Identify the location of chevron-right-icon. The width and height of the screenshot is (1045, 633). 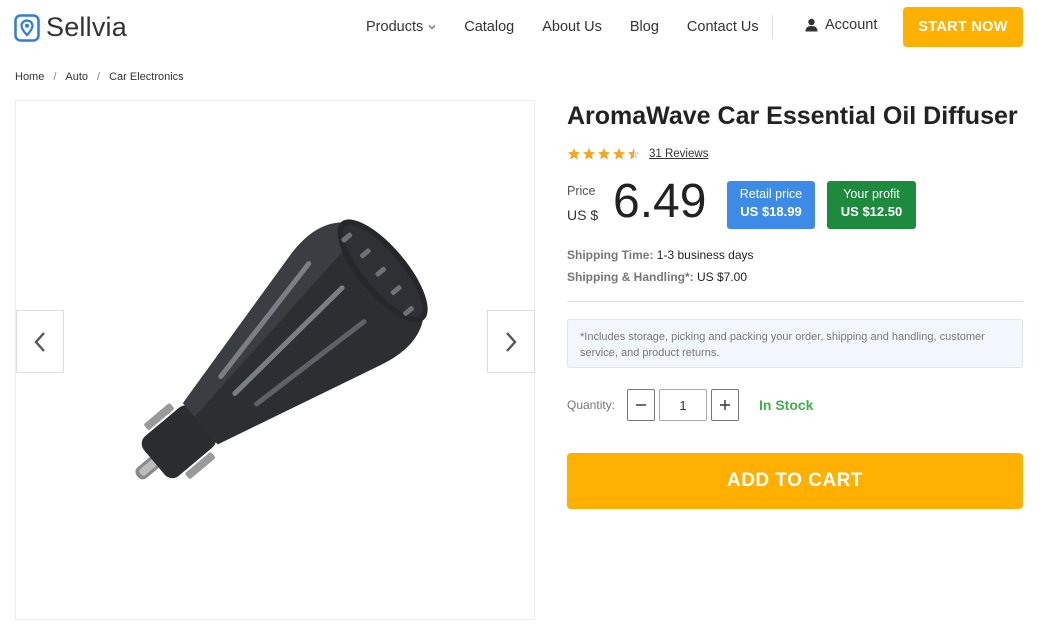
(511, 341).